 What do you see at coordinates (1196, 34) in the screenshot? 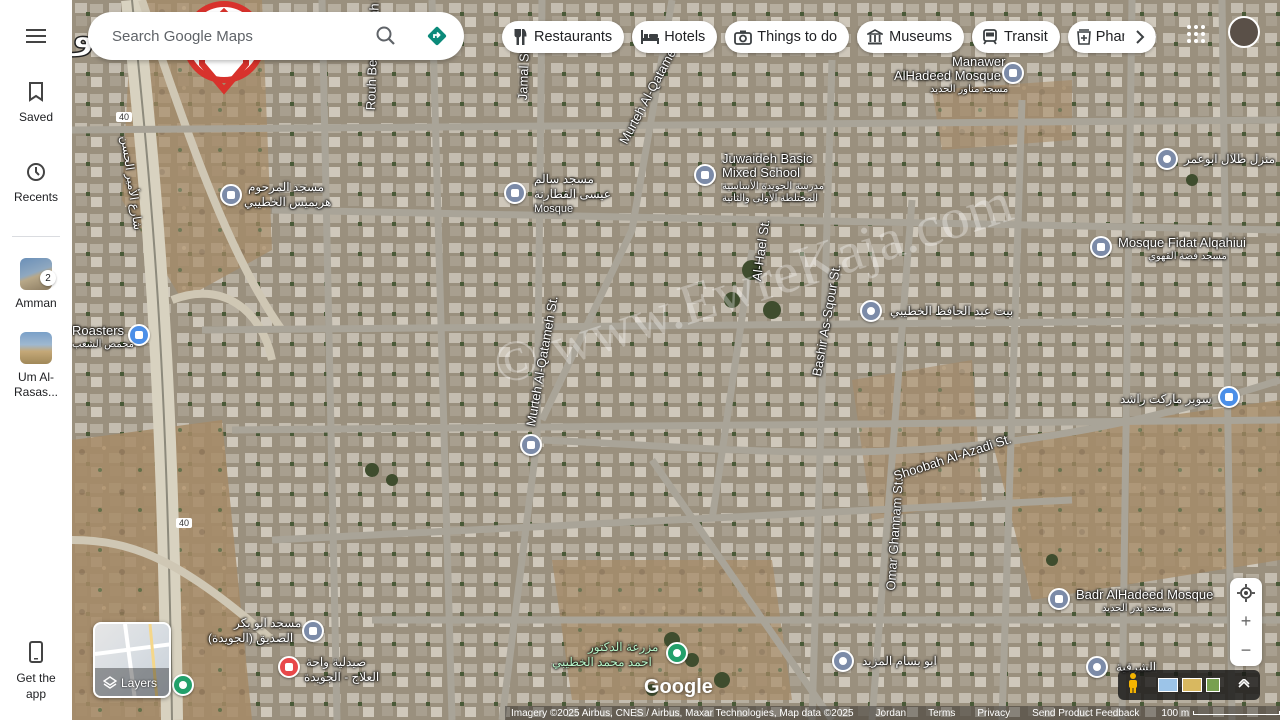
I see `apps-grid-icon` at bounding box center [1196, 34].